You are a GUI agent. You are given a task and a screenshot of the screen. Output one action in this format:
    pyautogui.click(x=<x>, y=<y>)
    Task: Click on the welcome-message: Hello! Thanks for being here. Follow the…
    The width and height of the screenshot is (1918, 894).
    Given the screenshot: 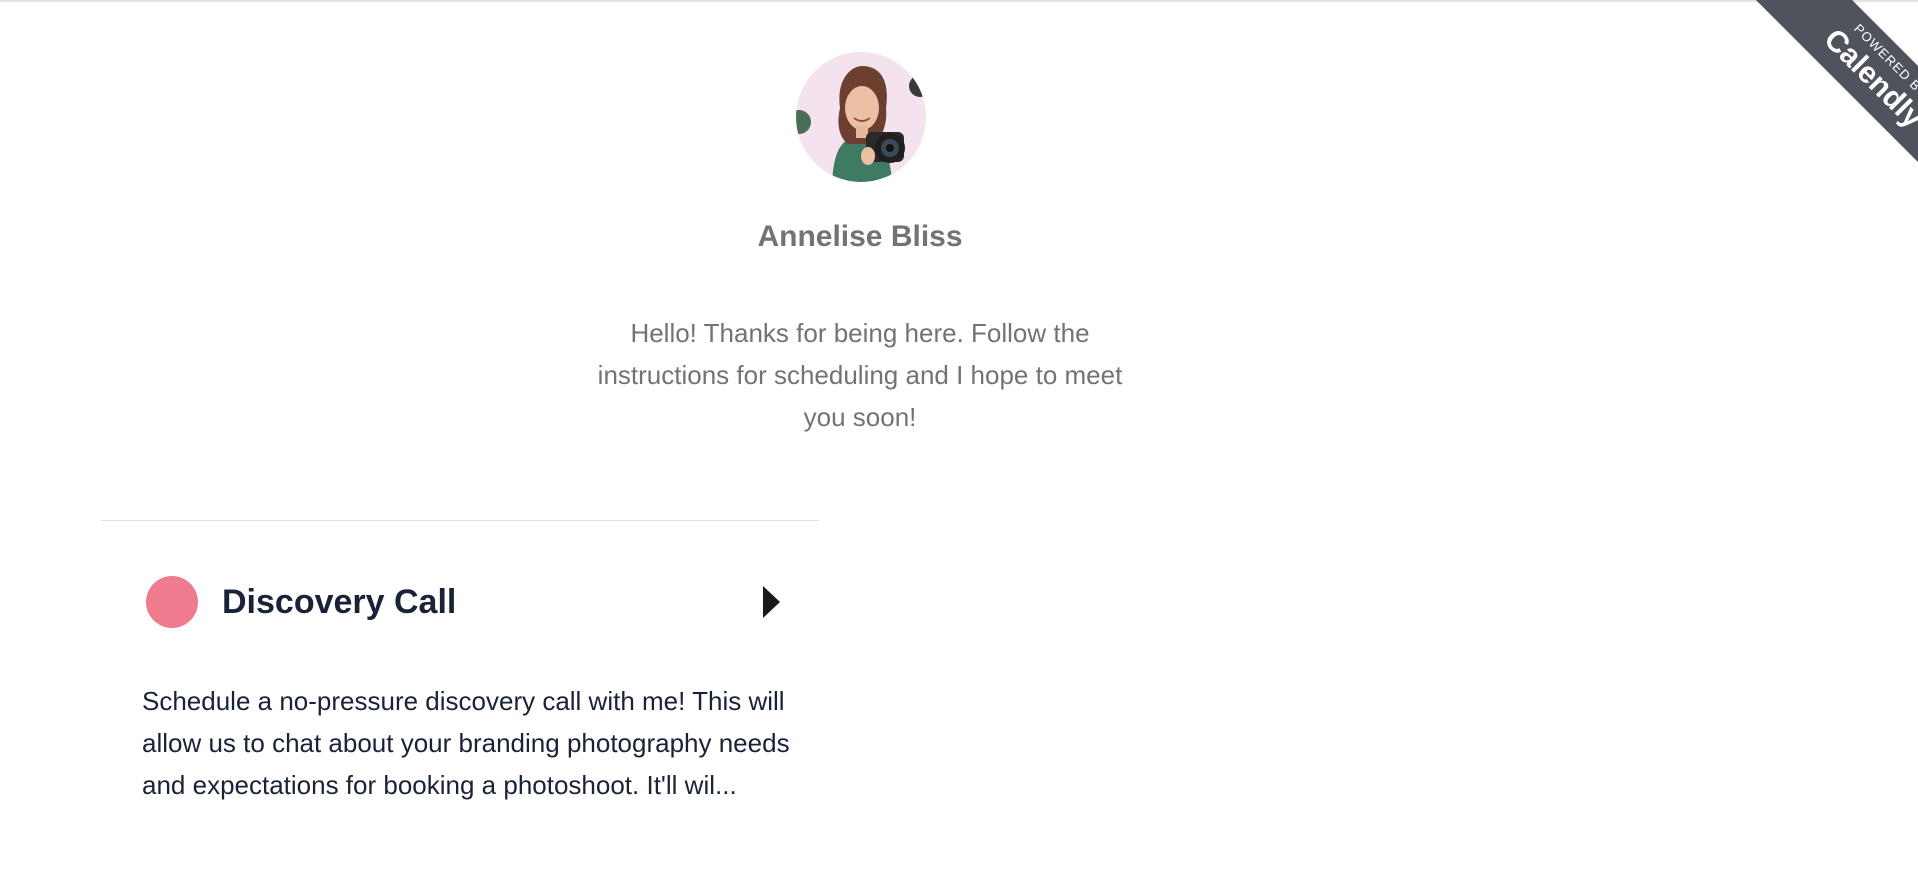 What is the action you would take?
    pyautogui.click(x=860, y=375)
    